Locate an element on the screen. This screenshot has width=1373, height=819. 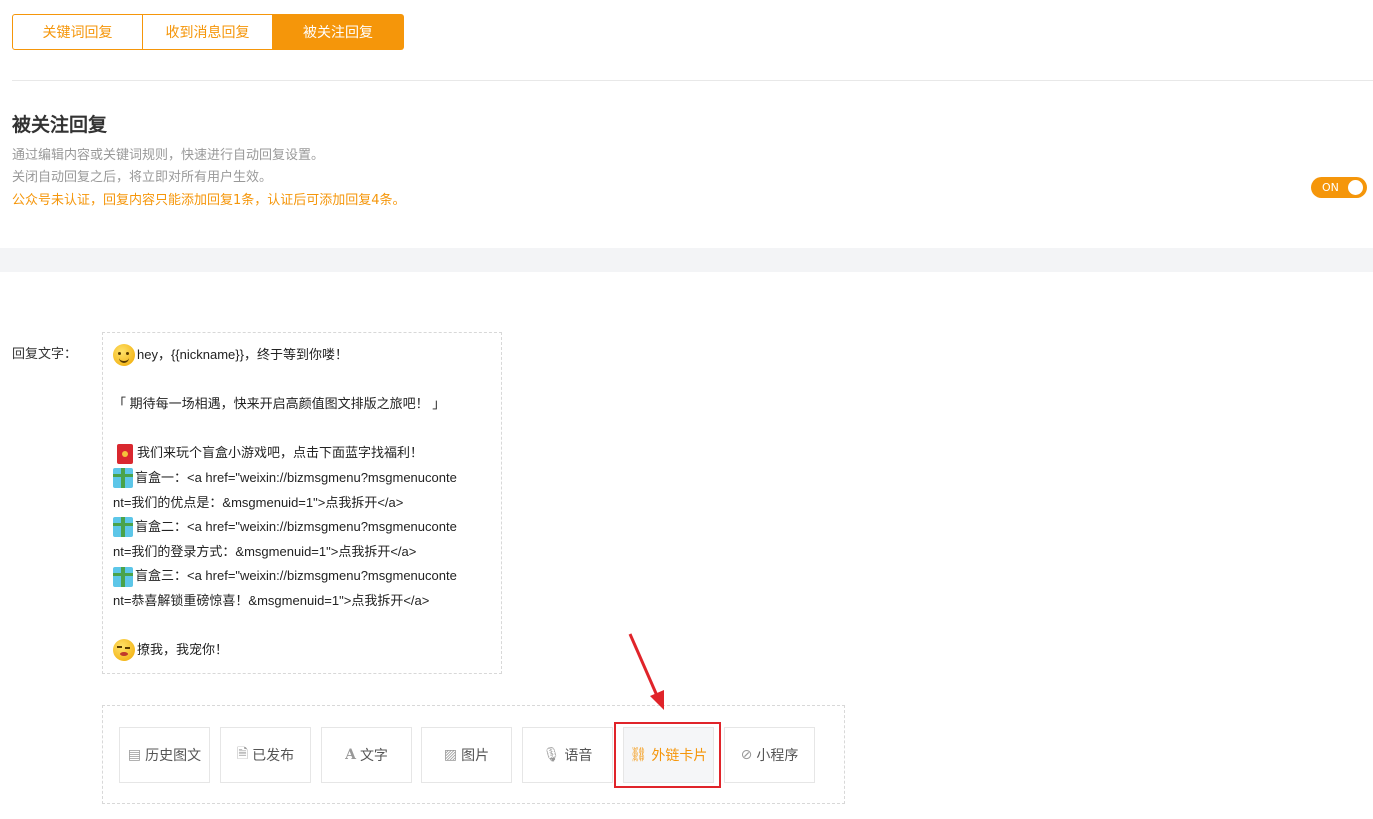
reply-type-tabs: 关键词回复 收到消息回复 被关注回复 is located at coordinates (208, 32).